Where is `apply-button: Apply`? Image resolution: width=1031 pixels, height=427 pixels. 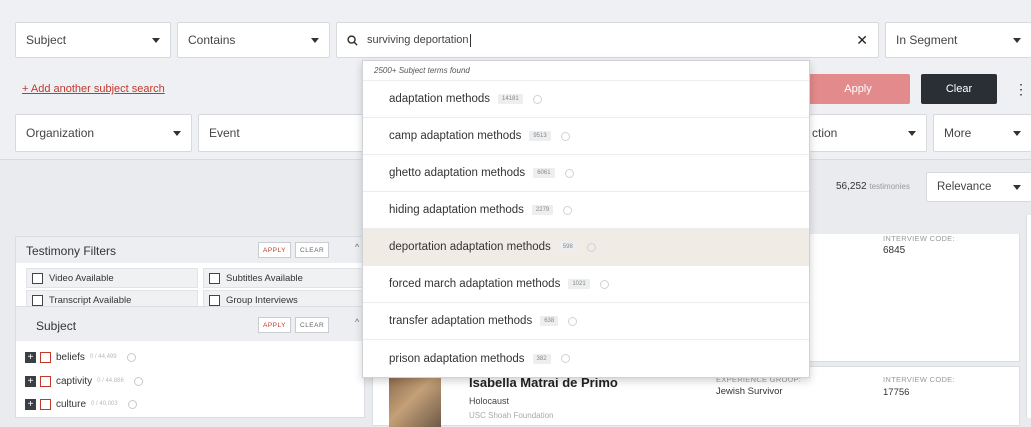 apply-button: Apply is located at coordinates (858, 89).